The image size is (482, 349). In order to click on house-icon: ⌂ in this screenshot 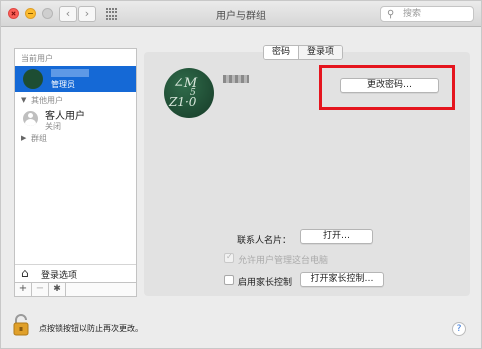, I will do `click(25, 273)`.